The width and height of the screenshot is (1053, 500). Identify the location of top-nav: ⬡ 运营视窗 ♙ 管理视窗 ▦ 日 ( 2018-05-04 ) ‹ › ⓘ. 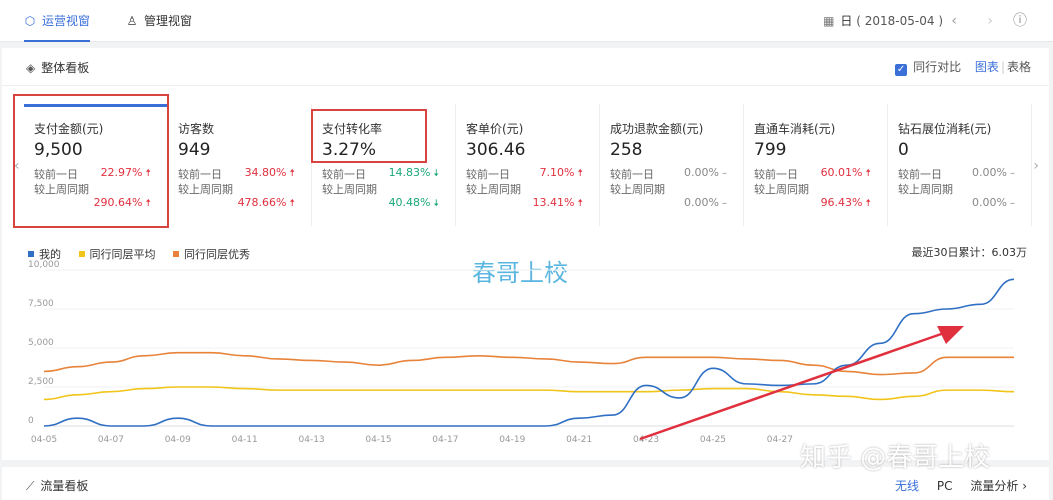
(526, 21).